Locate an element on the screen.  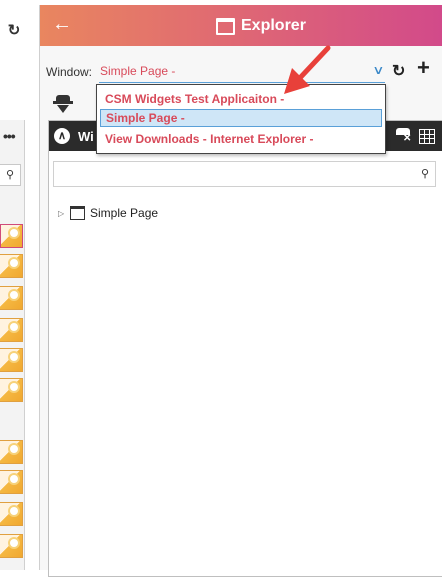
collapse-icon: ∧ is located at coordinates (62, 136).